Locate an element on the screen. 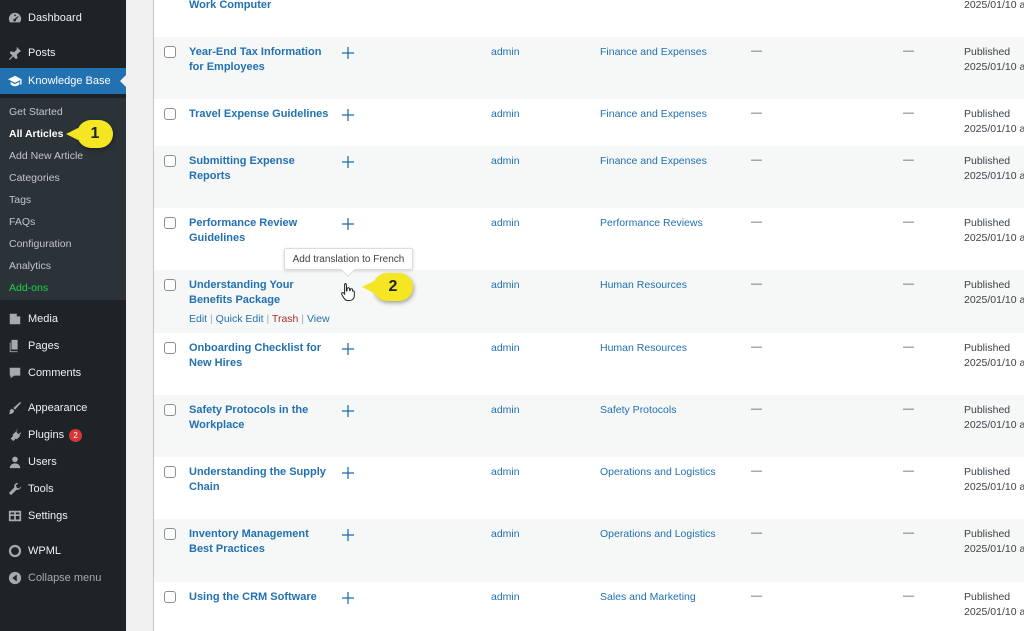 The height and width of the screenshot is (631, 1024). article-title-link: Travel Expense Guidelines is located at coordinates (259, 114).